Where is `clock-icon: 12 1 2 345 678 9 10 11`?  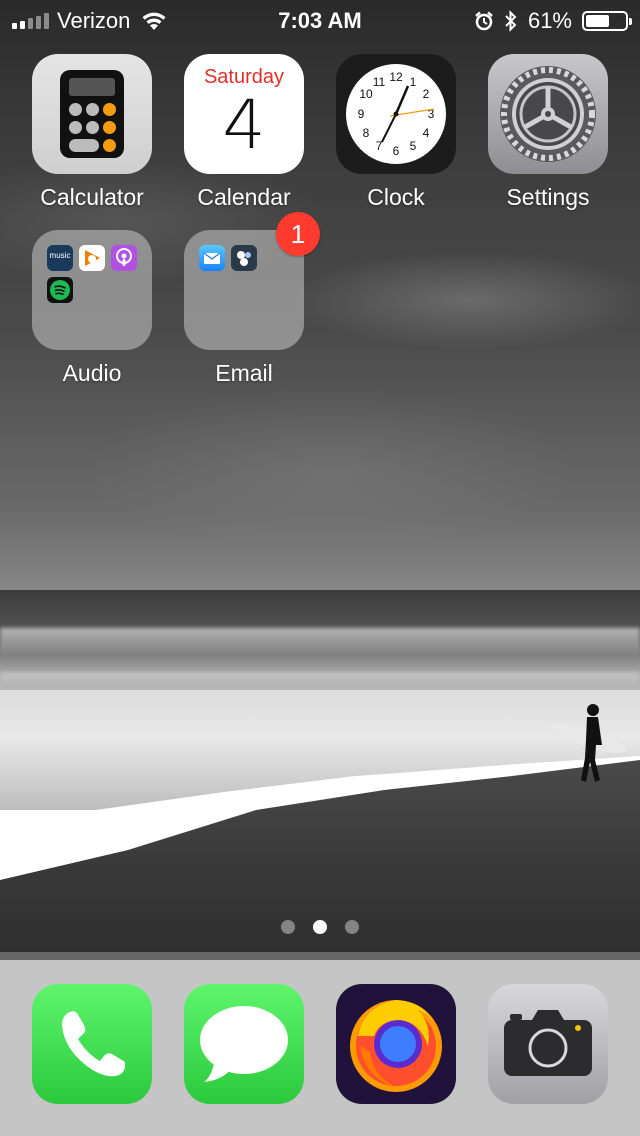 clock-icon: 12 1 2 345 678 9 10 11 is located at coordinates (396, 114).